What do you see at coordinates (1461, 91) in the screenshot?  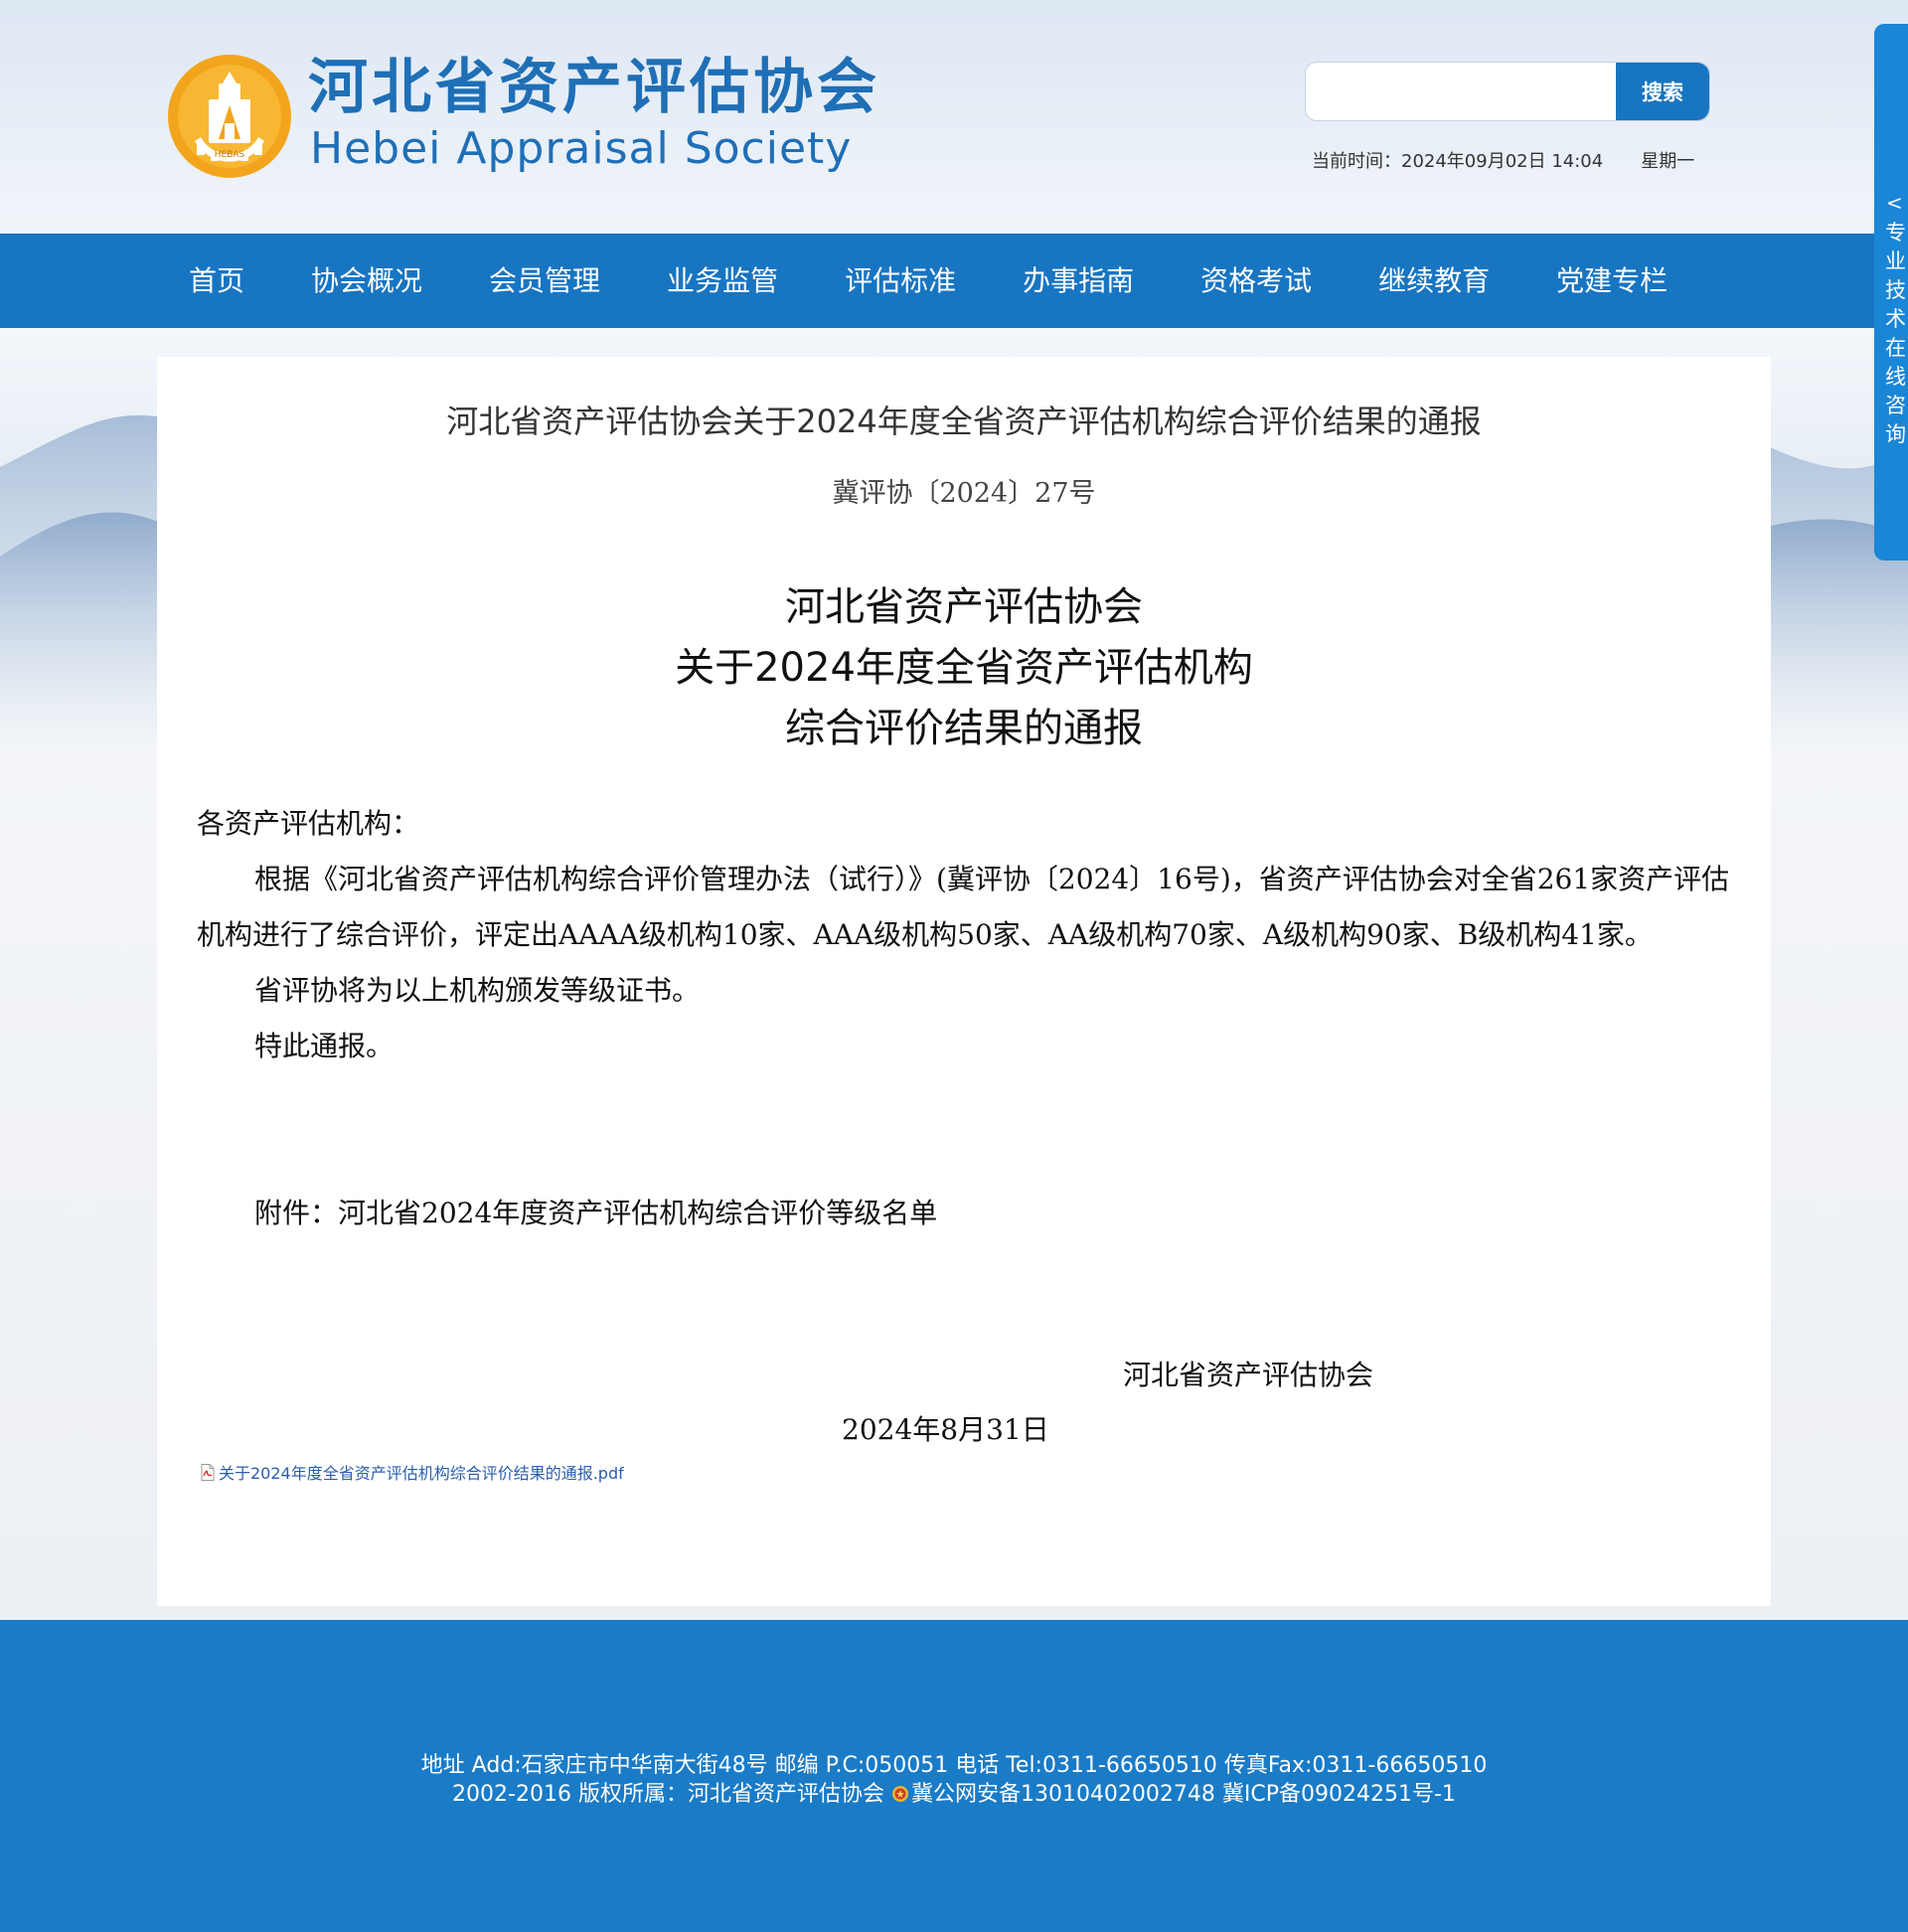 I see `search-input` at bounding box center [1461, 91].